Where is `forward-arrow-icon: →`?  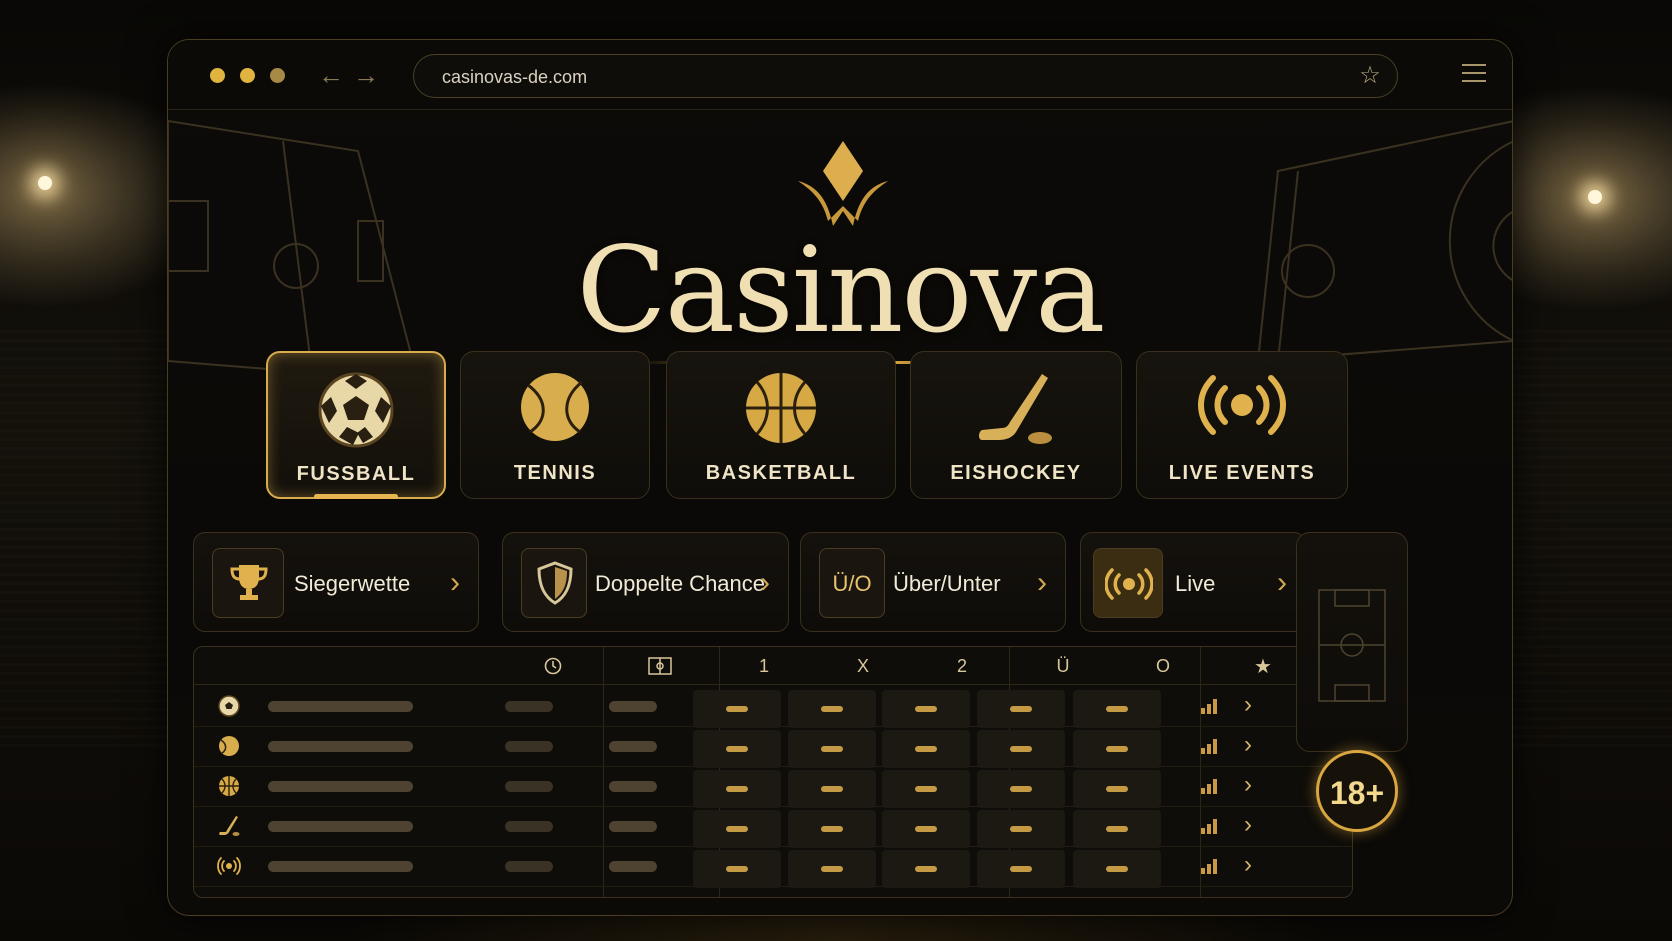
forward-arrow-icon: → is located at coordinates (366, 75).